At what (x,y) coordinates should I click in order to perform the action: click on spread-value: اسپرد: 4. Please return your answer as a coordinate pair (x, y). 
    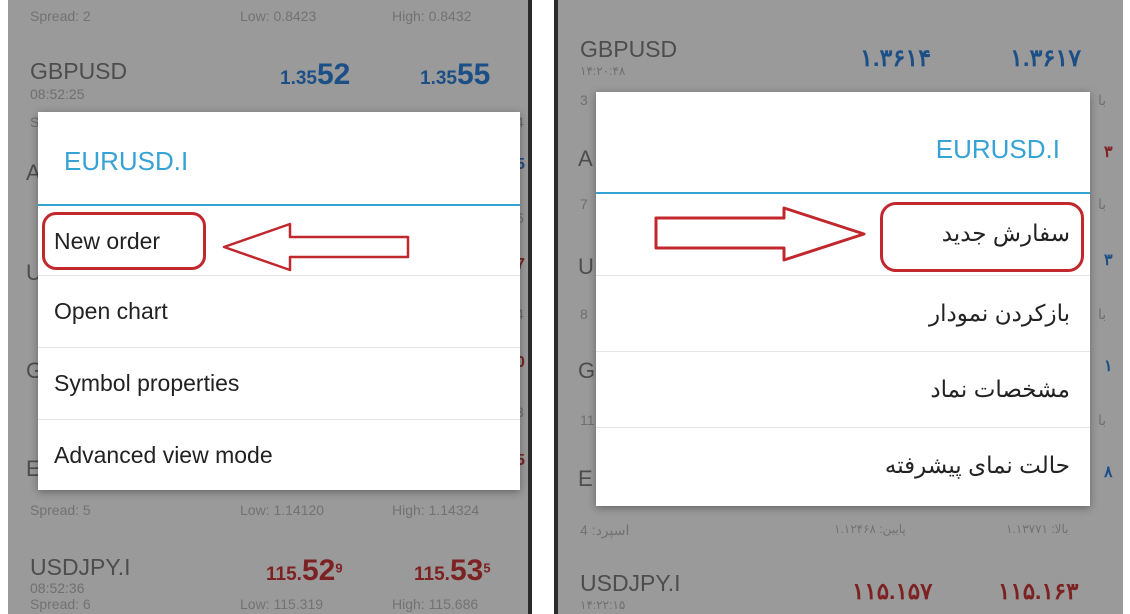
    Looking at the image, I should click on (605, 530).